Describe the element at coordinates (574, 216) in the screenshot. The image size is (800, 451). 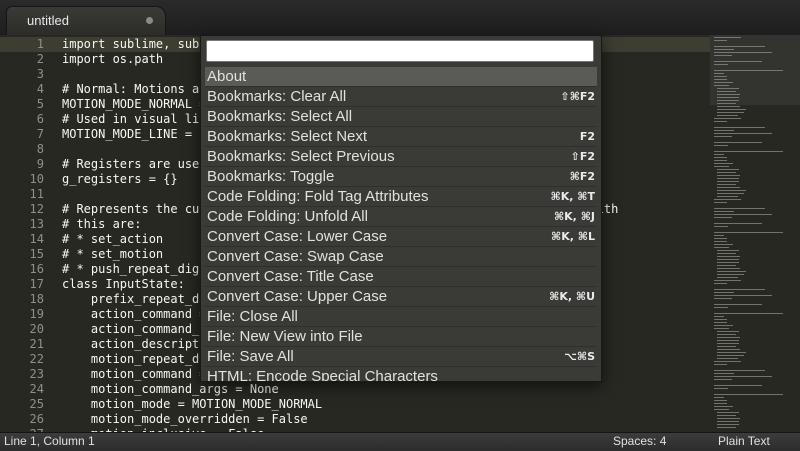
I see `keyboard-shortcut: ⌘K, ⌘J` at that location.